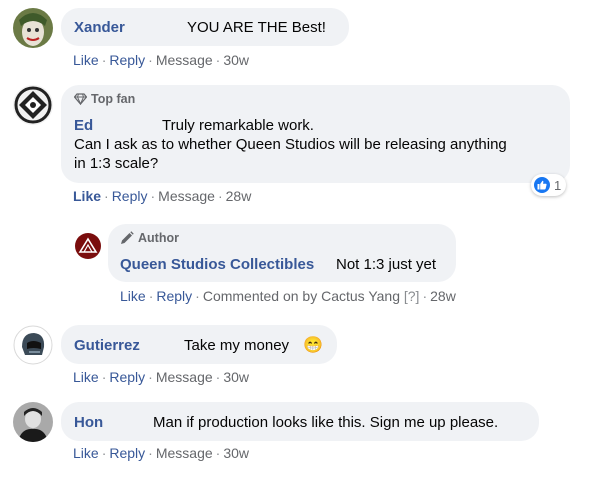 The image size is (614, 477). What do you see at coordinates (386, 264) in the screenshot?
I see `comment-text: Not 1:3 just yet` at bounding box center [386, 264].